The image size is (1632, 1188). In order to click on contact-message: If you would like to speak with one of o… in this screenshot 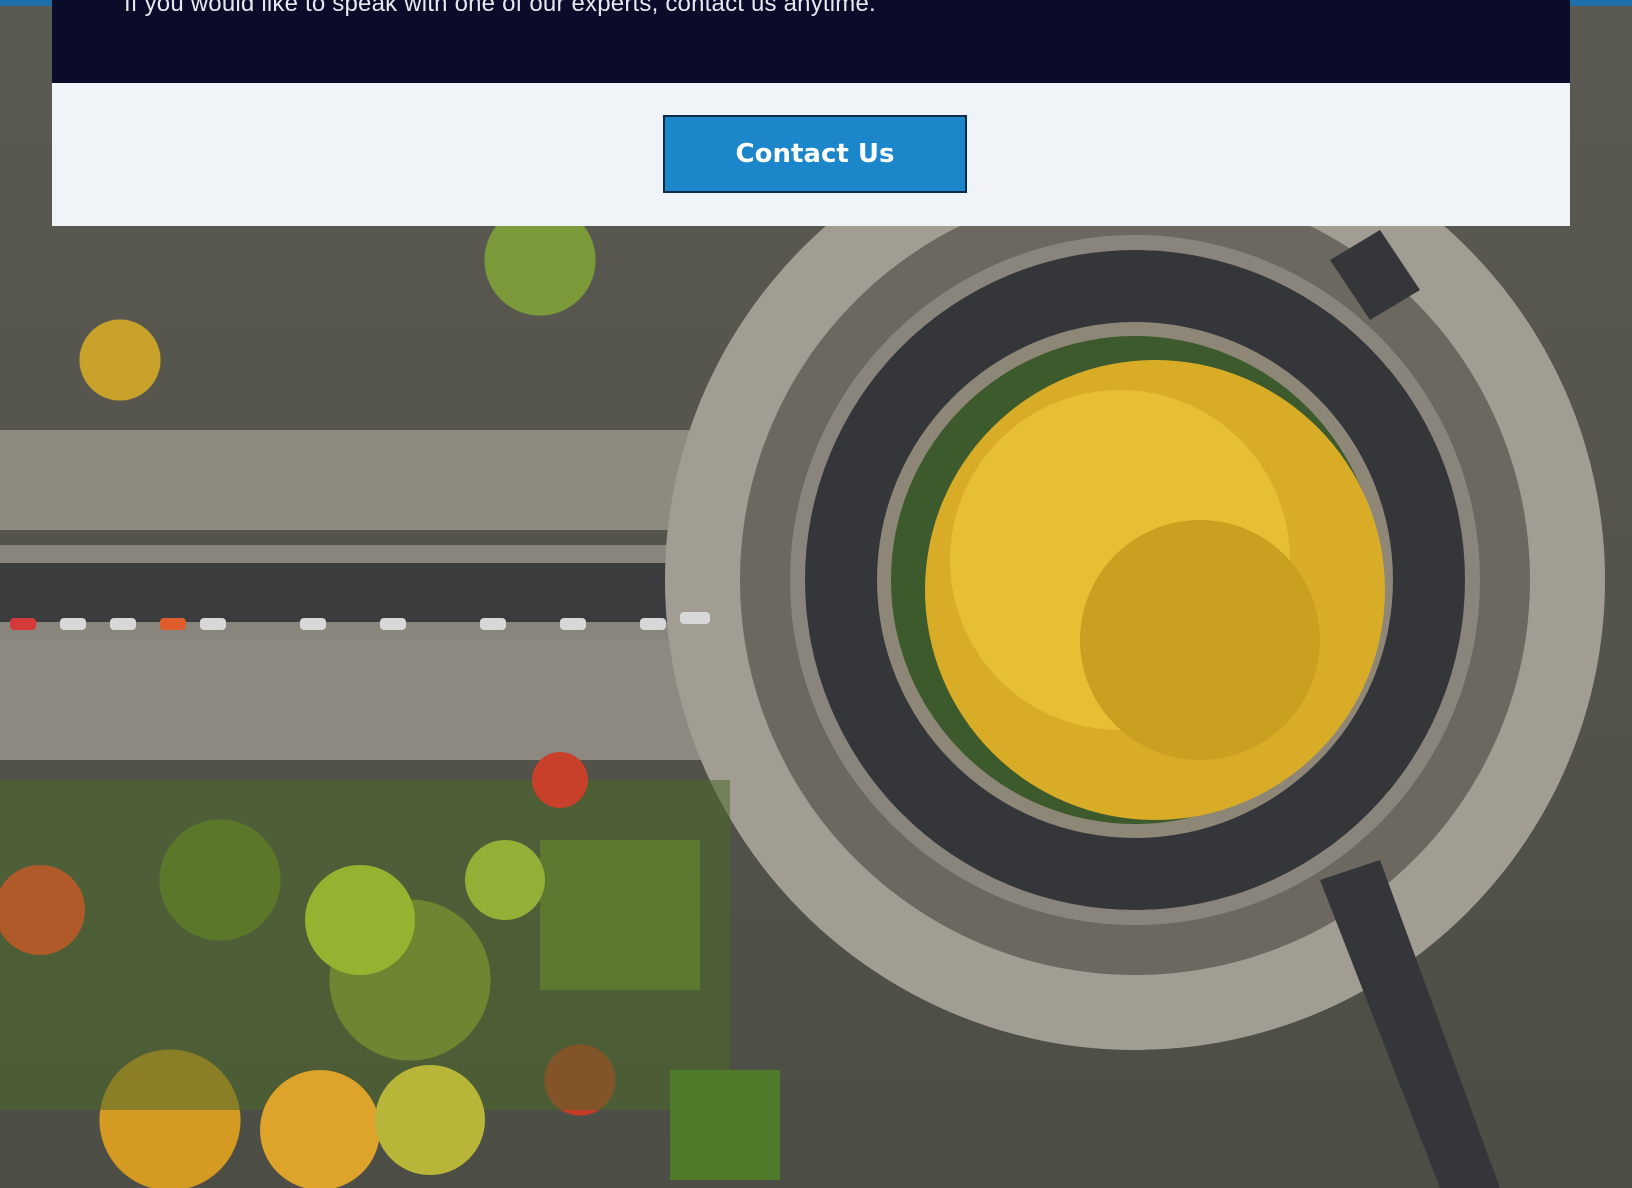, I will do `click(500, 8)`.